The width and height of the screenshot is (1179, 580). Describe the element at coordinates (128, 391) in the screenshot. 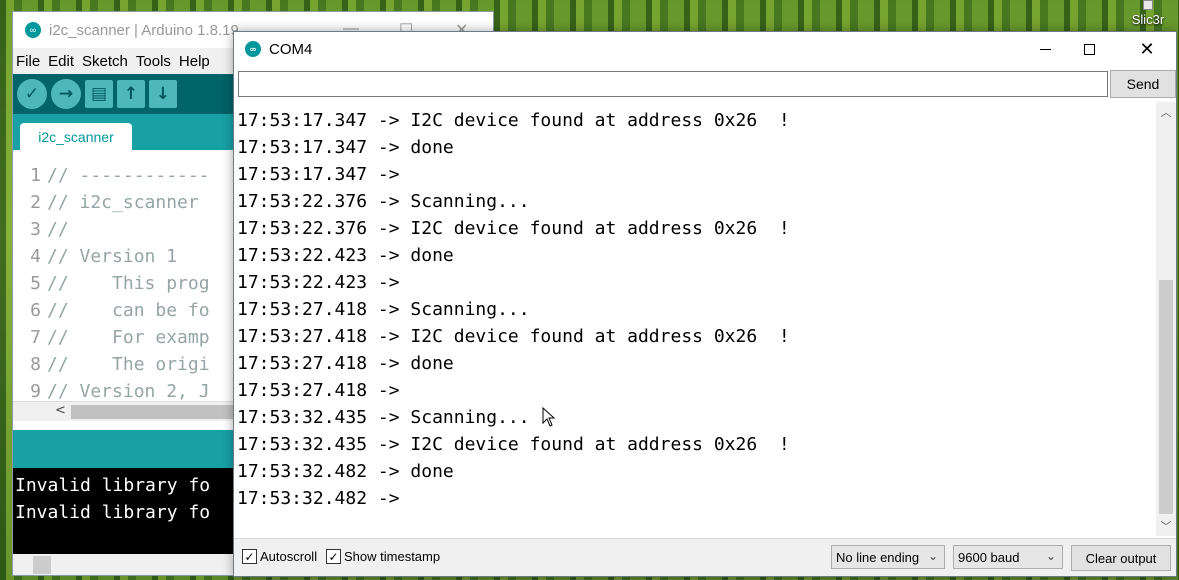

I see `code-text: // Version 2, J` at that location.